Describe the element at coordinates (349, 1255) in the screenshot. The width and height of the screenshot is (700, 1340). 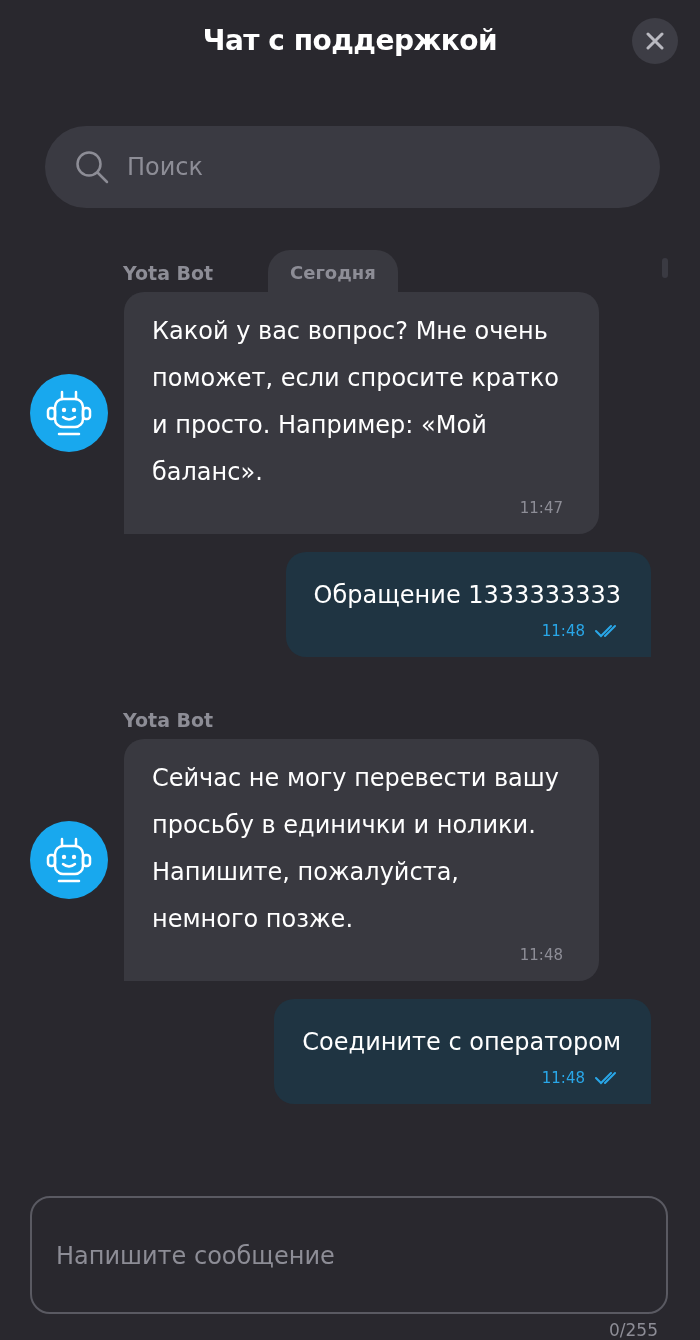
I see `message-input: Напишите сообщение` at that location.